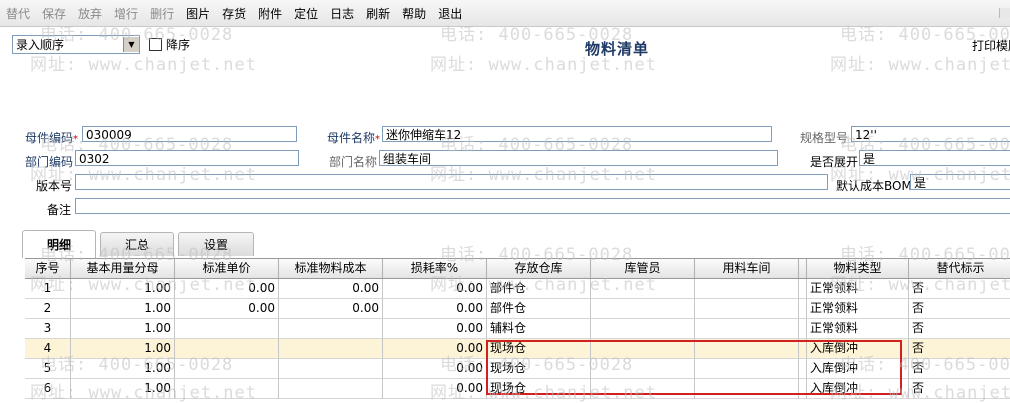 The height and width of the screenshot is (403, 1010). What do you see at coordinates (643, 268) in the screenshot?
I see `column-header-keeper: 库管员` at bounding box center [643, 268].